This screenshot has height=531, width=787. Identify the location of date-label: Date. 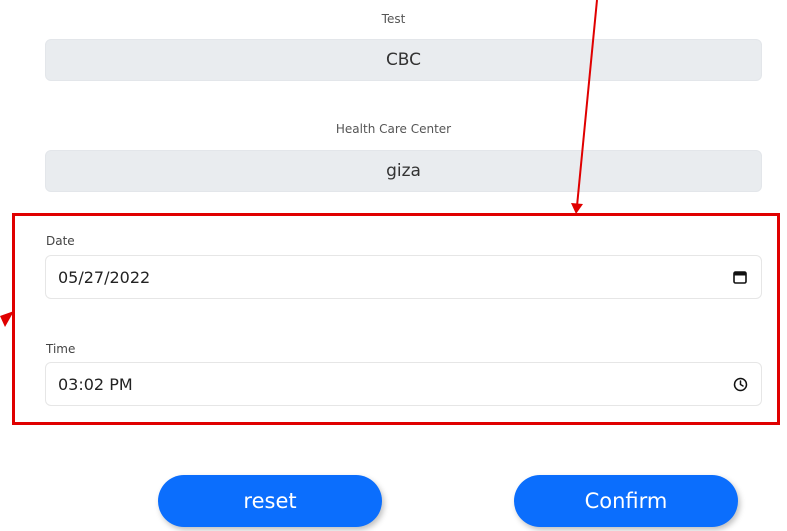
(60, 241).